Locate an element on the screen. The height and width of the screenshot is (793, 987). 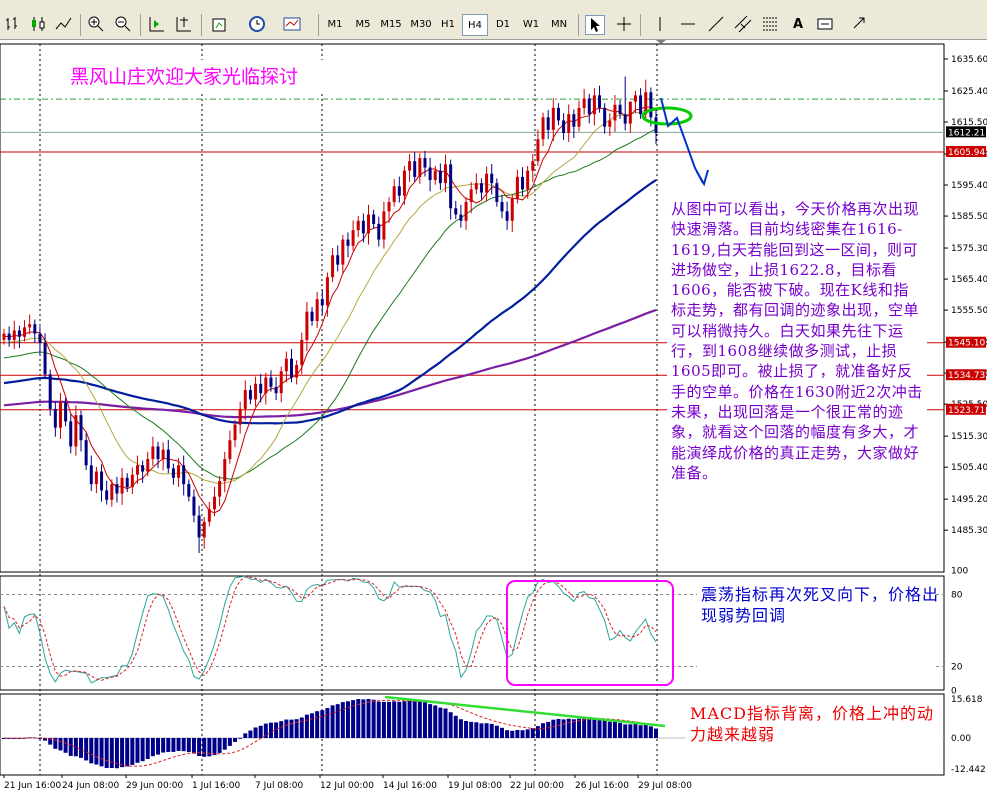
timeframe-d1-button: D1 is located at coordinates (503, 25).